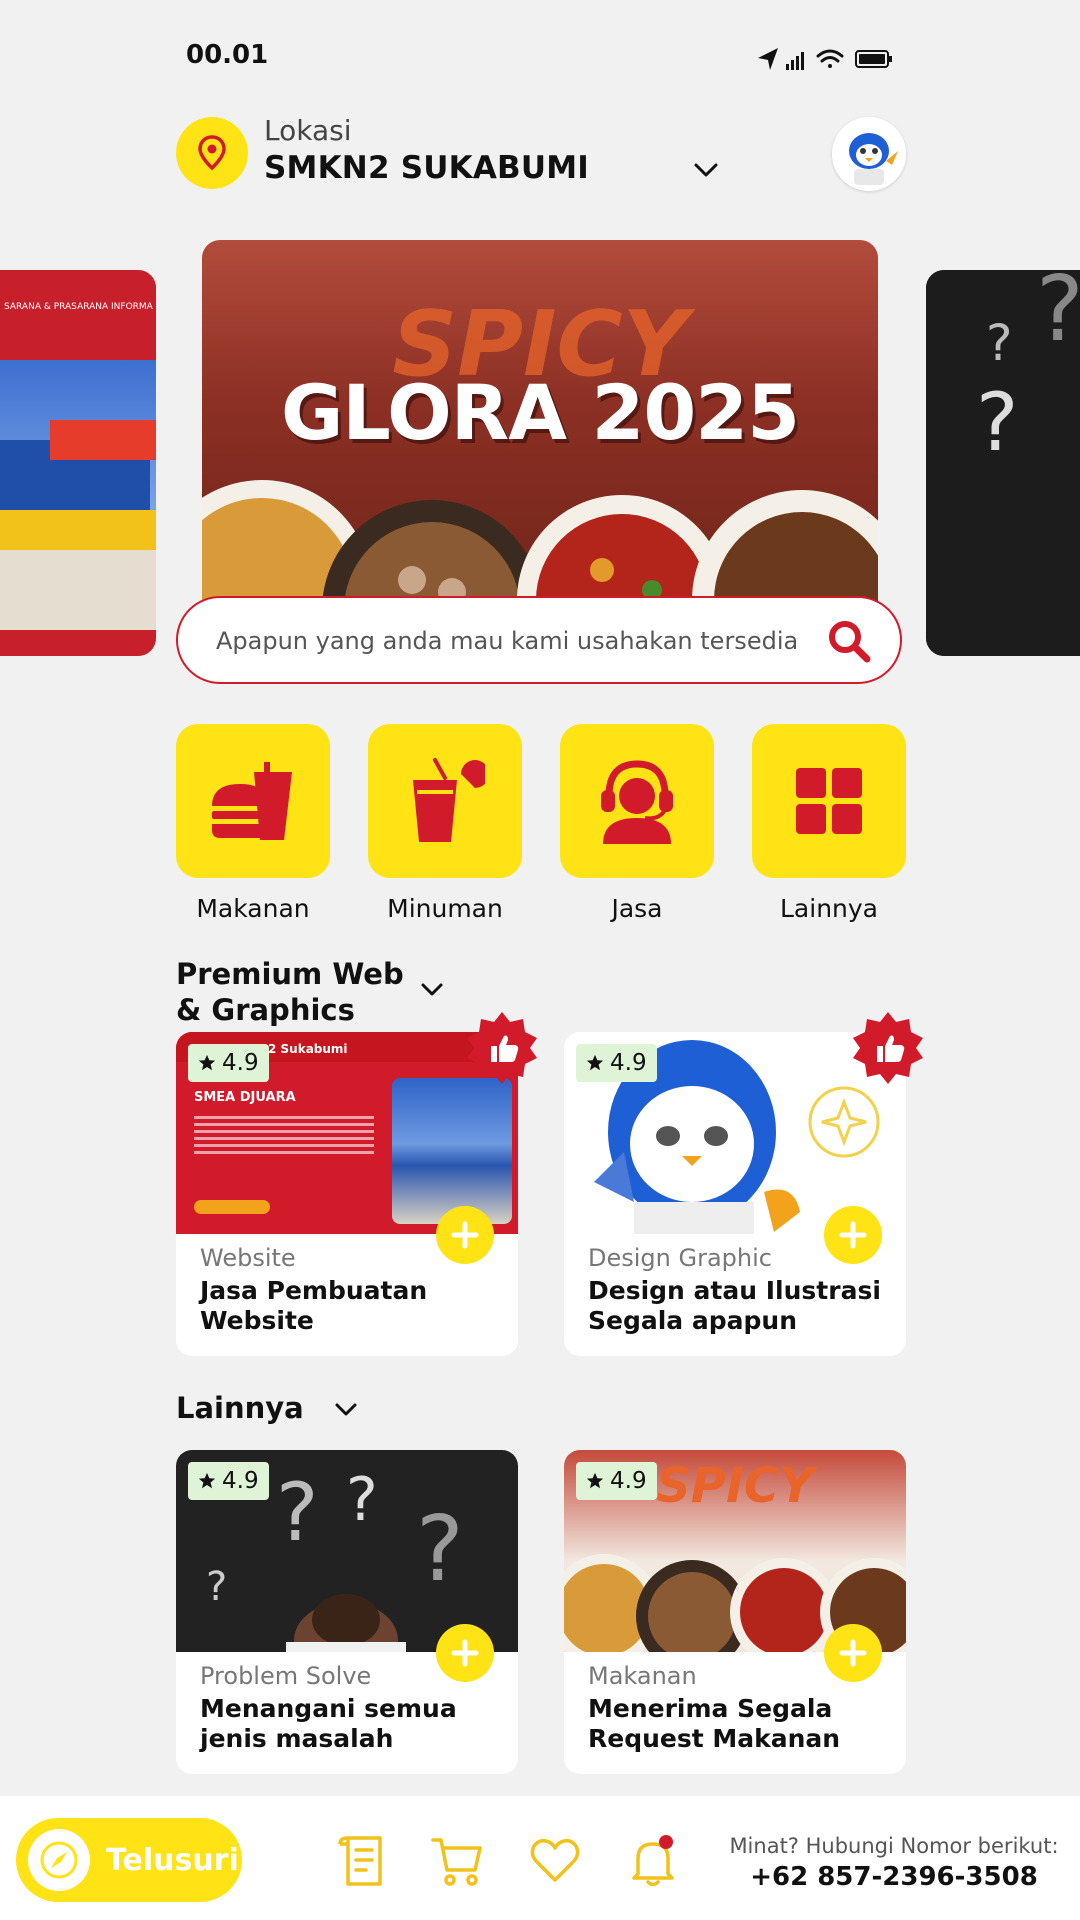  I want to click on location-value: SMKN2 SUKABUMI, so click(426, 168).